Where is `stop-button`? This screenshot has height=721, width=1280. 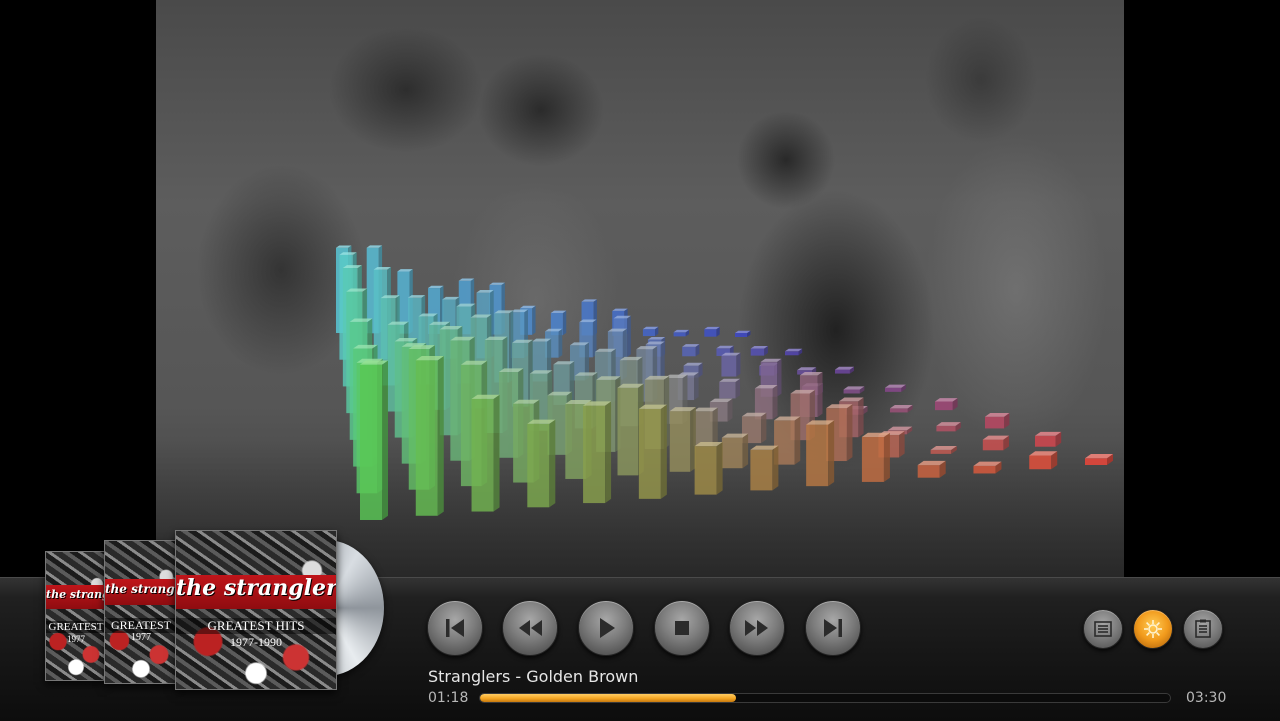
stop-button is located at coordinates (682, 628).